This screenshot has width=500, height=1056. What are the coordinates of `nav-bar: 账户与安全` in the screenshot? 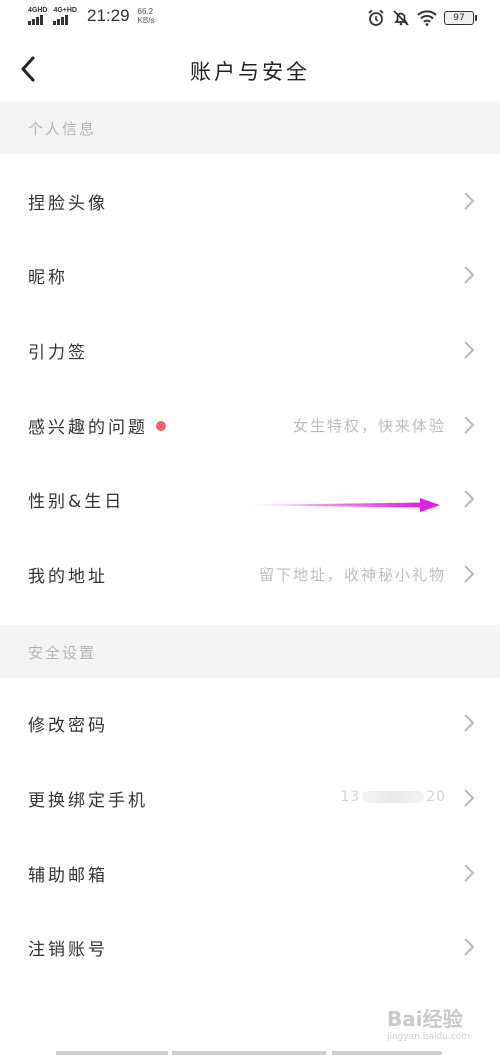 It's located at (250, 69).